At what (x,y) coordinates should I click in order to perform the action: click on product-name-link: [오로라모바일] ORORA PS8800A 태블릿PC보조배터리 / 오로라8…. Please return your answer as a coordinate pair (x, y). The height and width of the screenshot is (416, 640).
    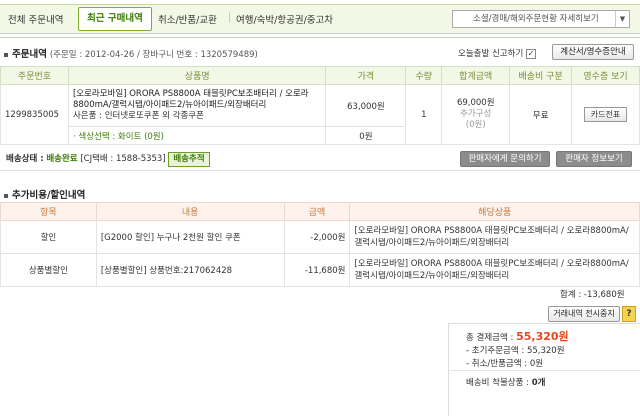
    Looking at the image, I should click on (197, 100).